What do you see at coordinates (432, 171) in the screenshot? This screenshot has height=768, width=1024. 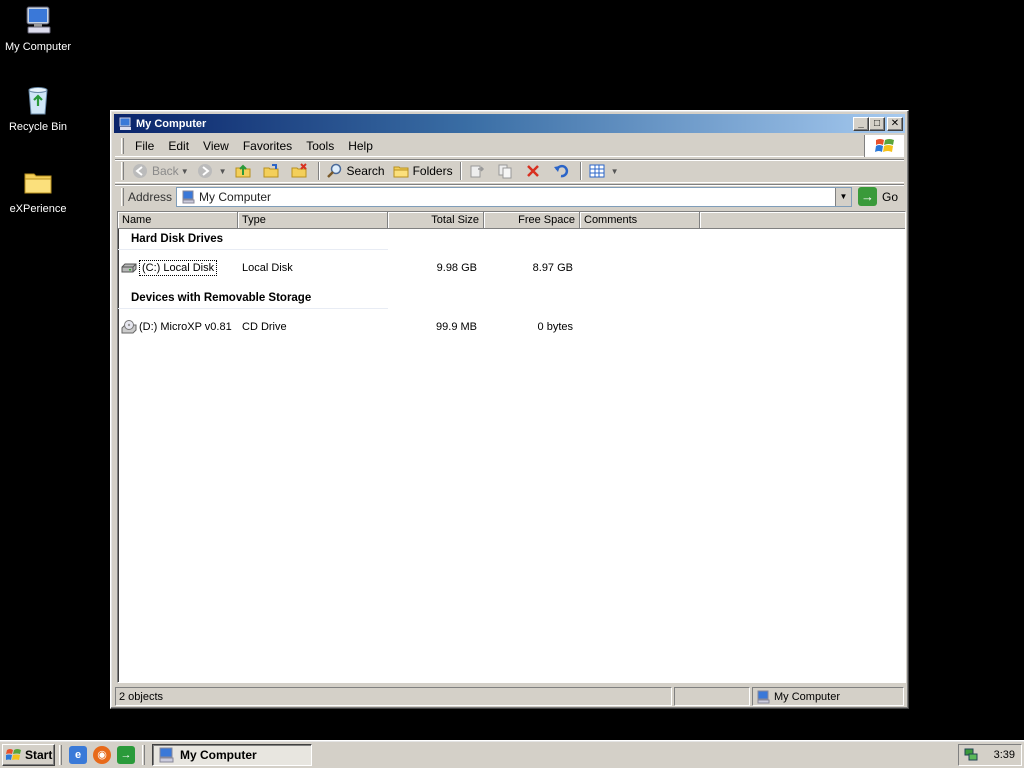 I see `folders-label: Folders` at bounding box center [432, 171].